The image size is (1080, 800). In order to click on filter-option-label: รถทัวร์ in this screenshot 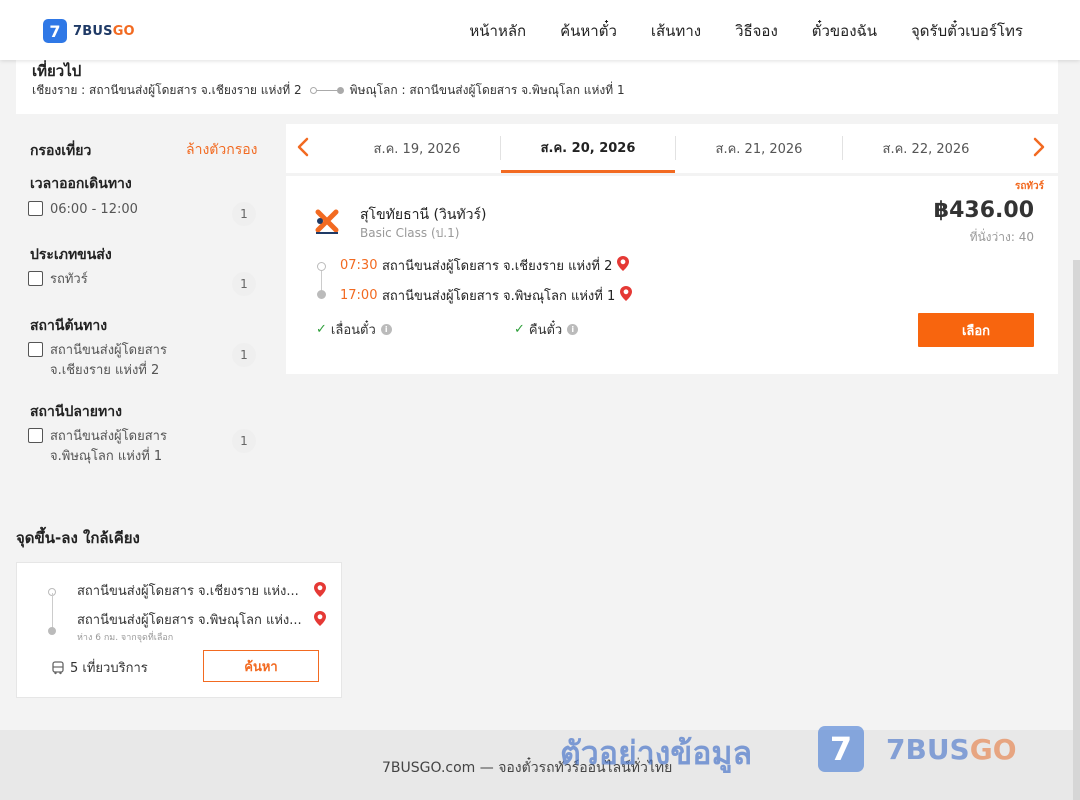, I will do `click(69, 279)`.